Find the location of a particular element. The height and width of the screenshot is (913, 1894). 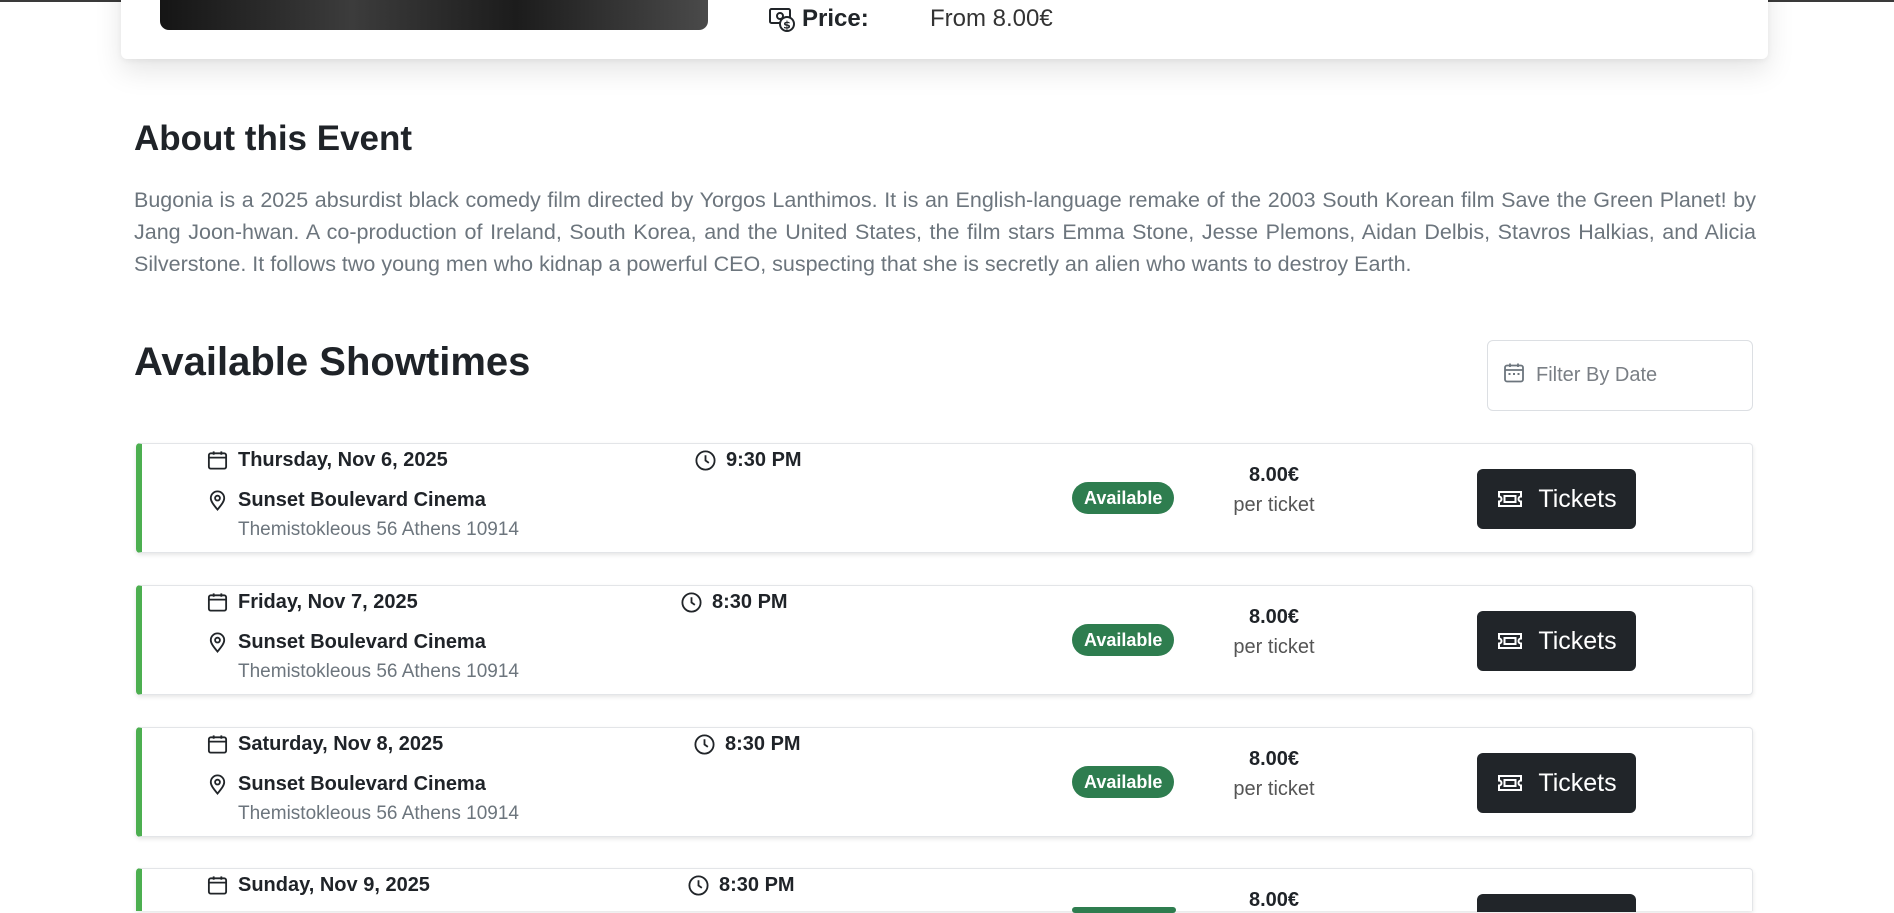

about-title: About this Event is located at coordinates (273, 138).